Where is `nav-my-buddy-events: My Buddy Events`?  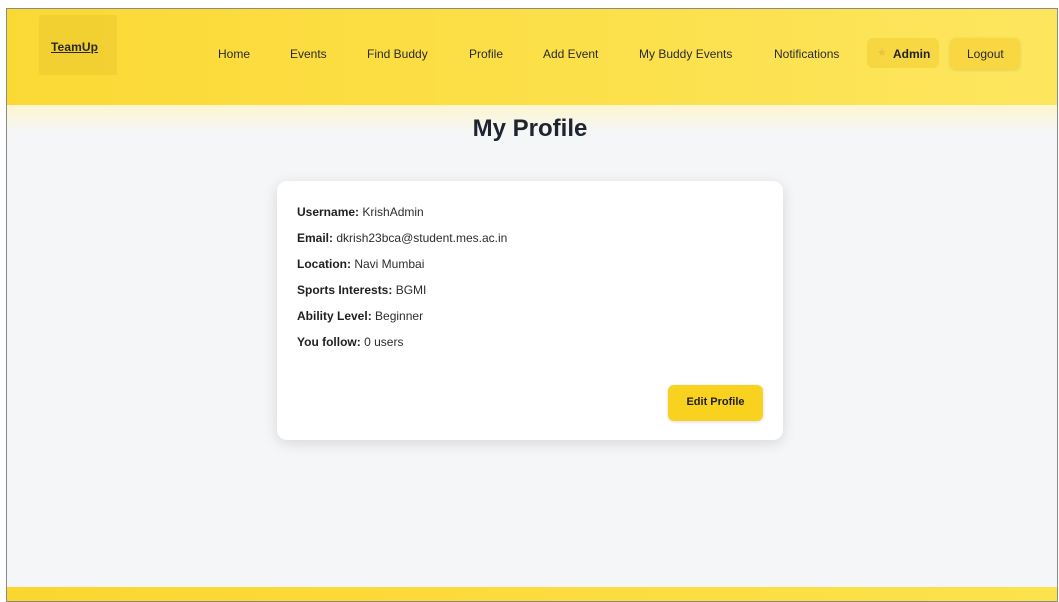 nav-my-buddy-events: My Buddy Events is located at coordinates (685, 54).